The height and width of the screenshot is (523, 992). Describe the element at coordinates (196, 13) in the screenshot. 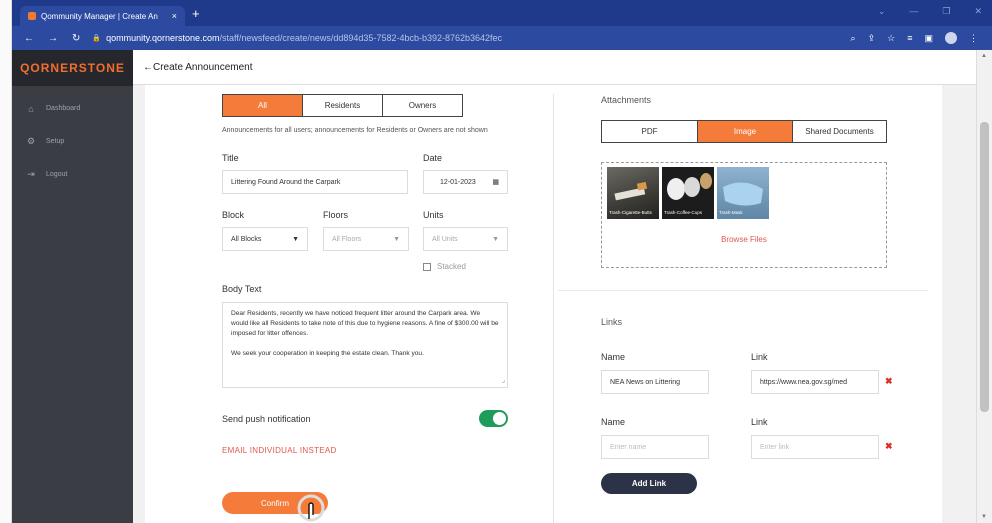

I see `new-tab-button: +` at that location.